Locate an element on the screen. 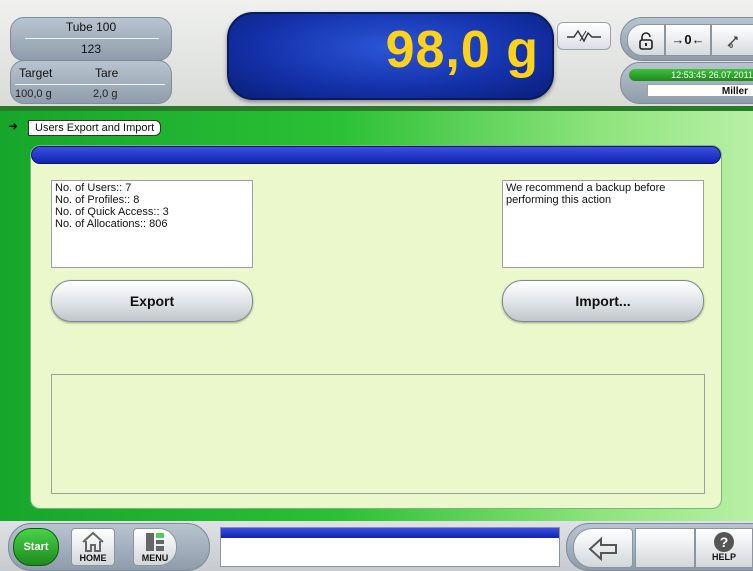 This screenshot has height=571, width=753. back-button is located at coordinates (603, 548).